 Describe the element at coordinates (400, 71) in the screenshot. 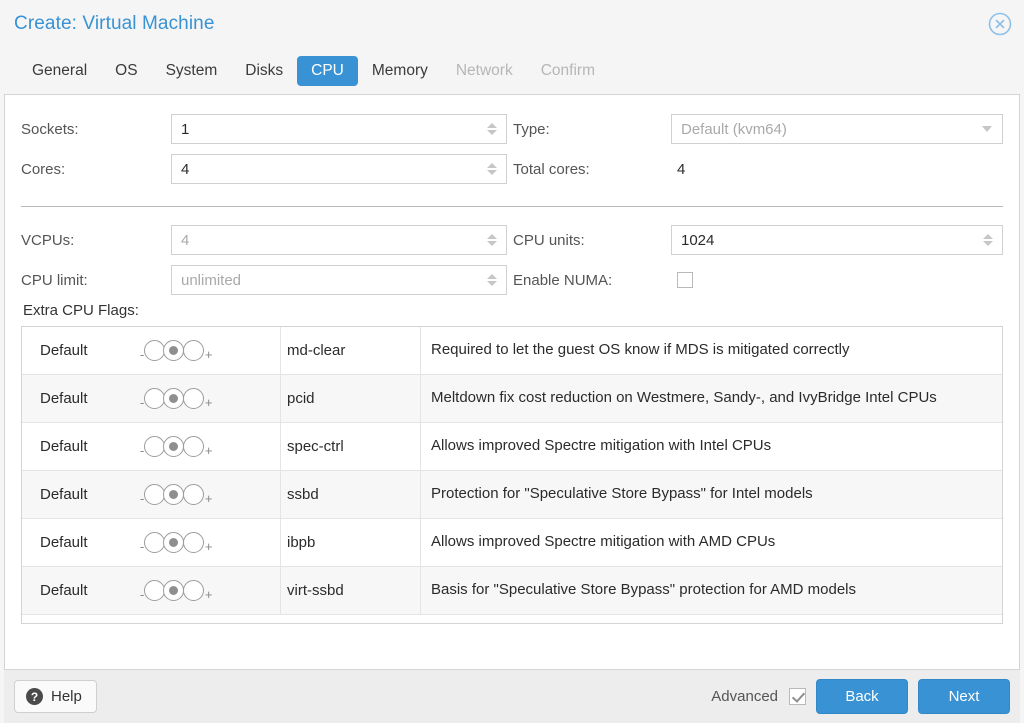

I see `tab-memory: Memory` at that location.